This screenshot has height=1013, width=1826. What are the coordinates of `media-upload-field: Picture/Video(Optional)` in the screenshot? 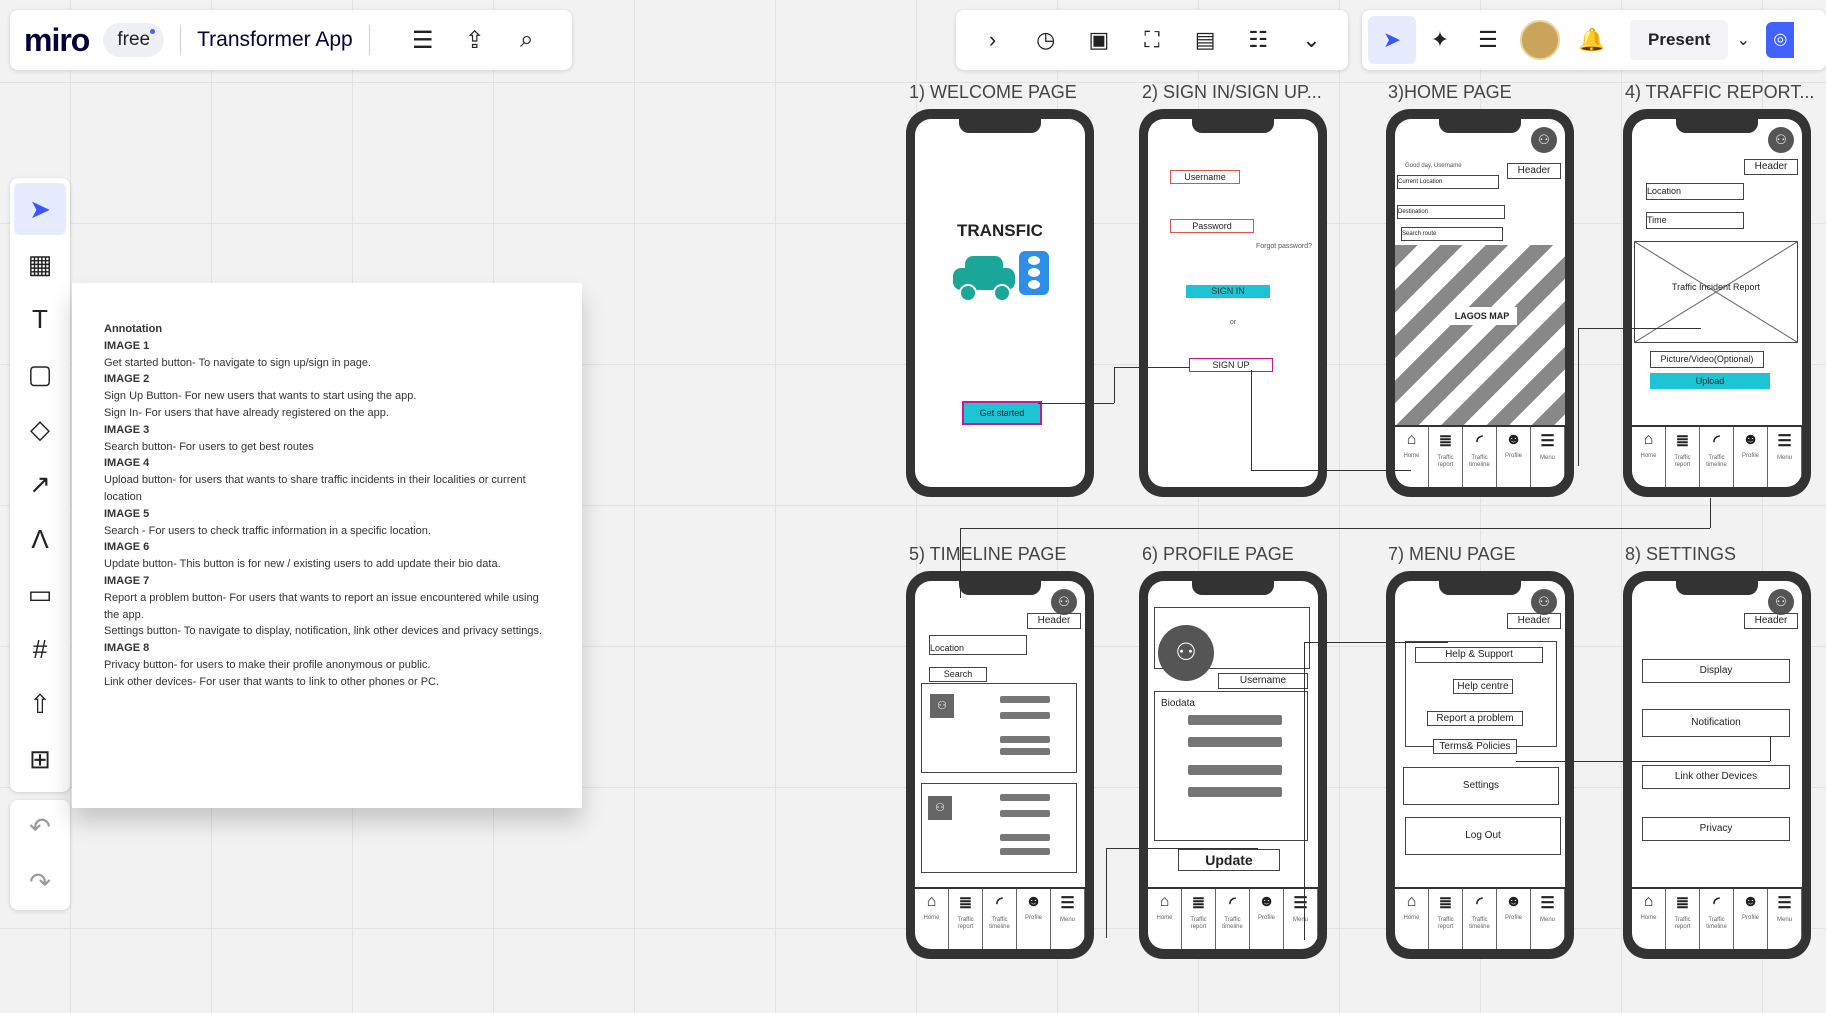 It's located at (1707, 359).